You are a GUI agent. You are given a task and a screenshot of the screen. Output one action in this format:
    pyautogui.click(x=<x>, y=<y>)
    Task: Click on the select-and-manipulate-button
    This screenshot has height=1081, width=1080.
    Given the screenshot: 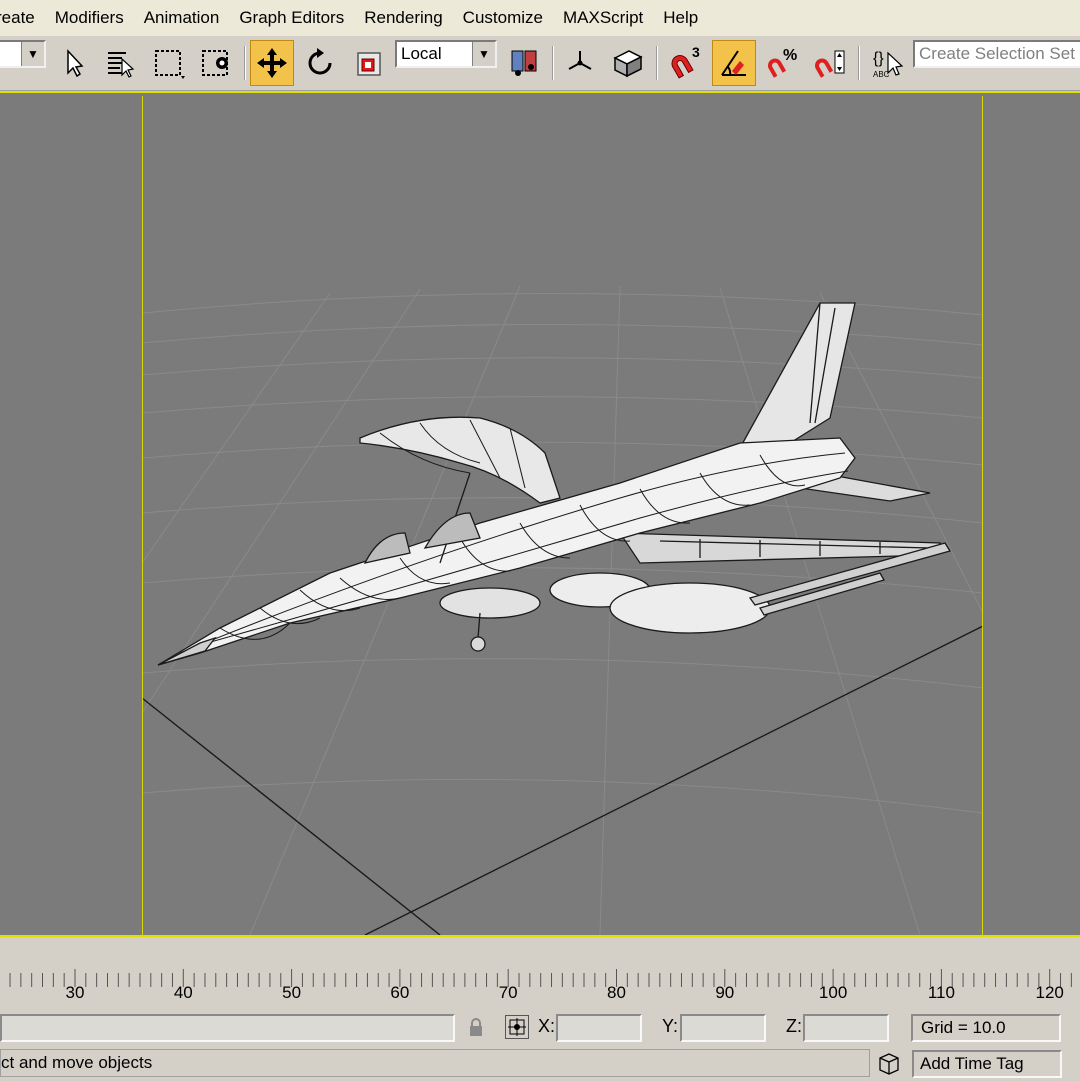 What is the action you would take?
    pyautogui.click(x=580, y=63)
    